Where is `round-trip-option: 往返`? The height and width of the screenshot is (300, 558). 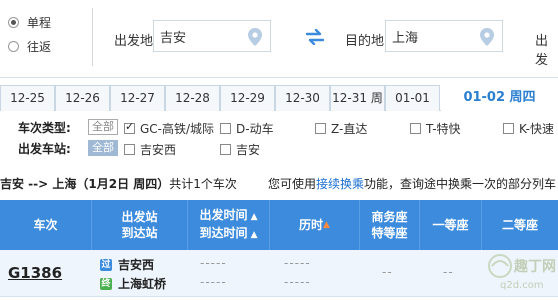 round-trip-option: 往返 is located at coordinates (48, 46).